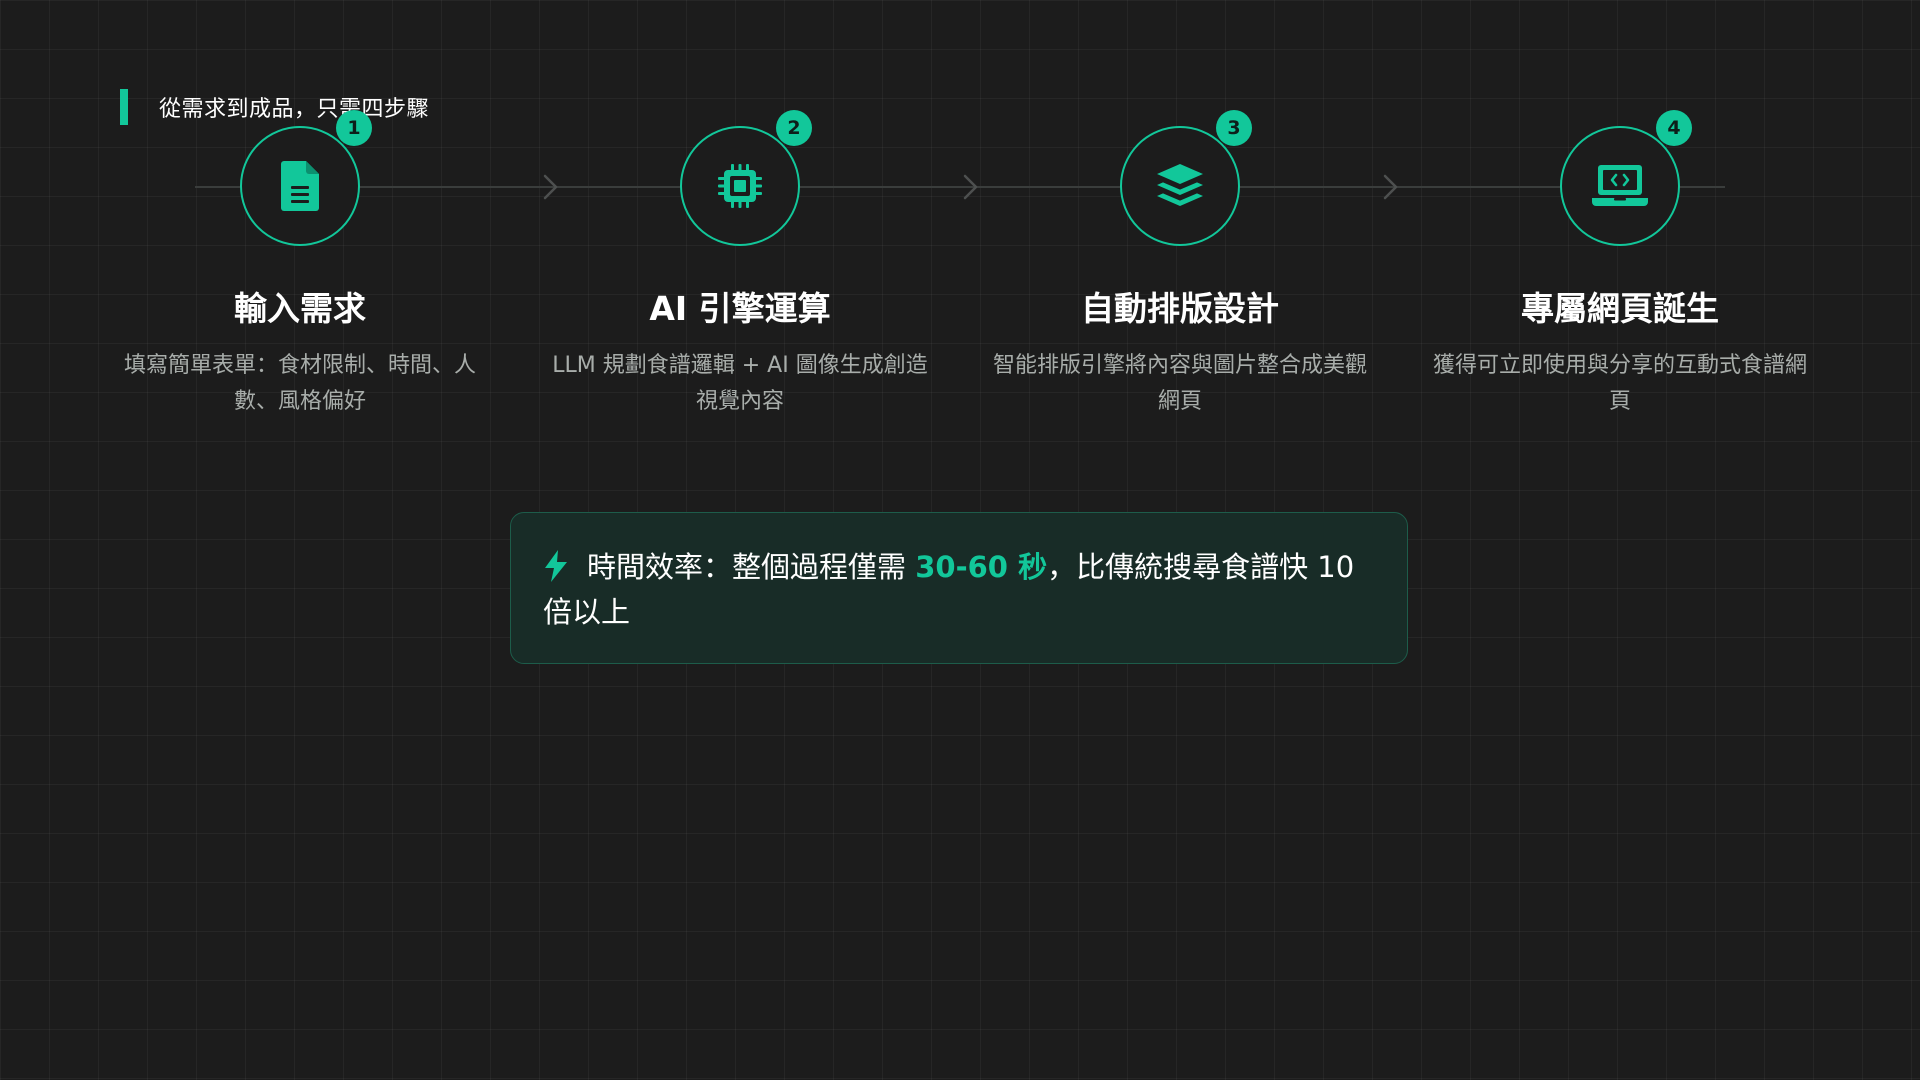 Image resolution: width=1920 pixels, height=1080 pixels. I want to click on step-4-icon-circle, so click(1620, 186).